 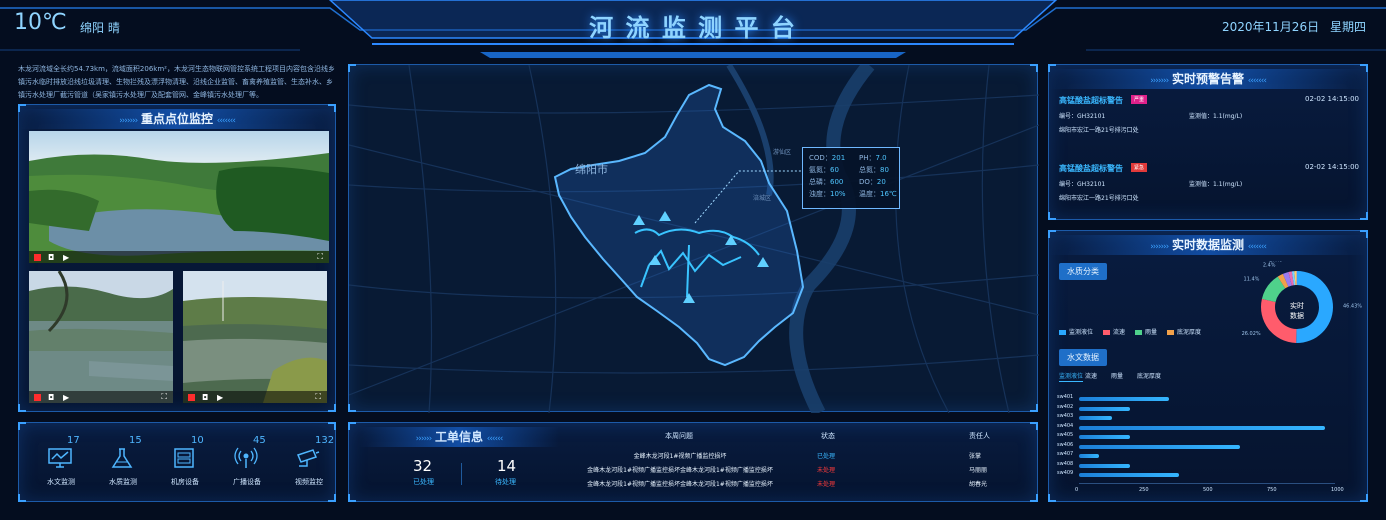 I want to click on video-feed-main: ◘ ▶ ⛶, so click(x=179, y=197).